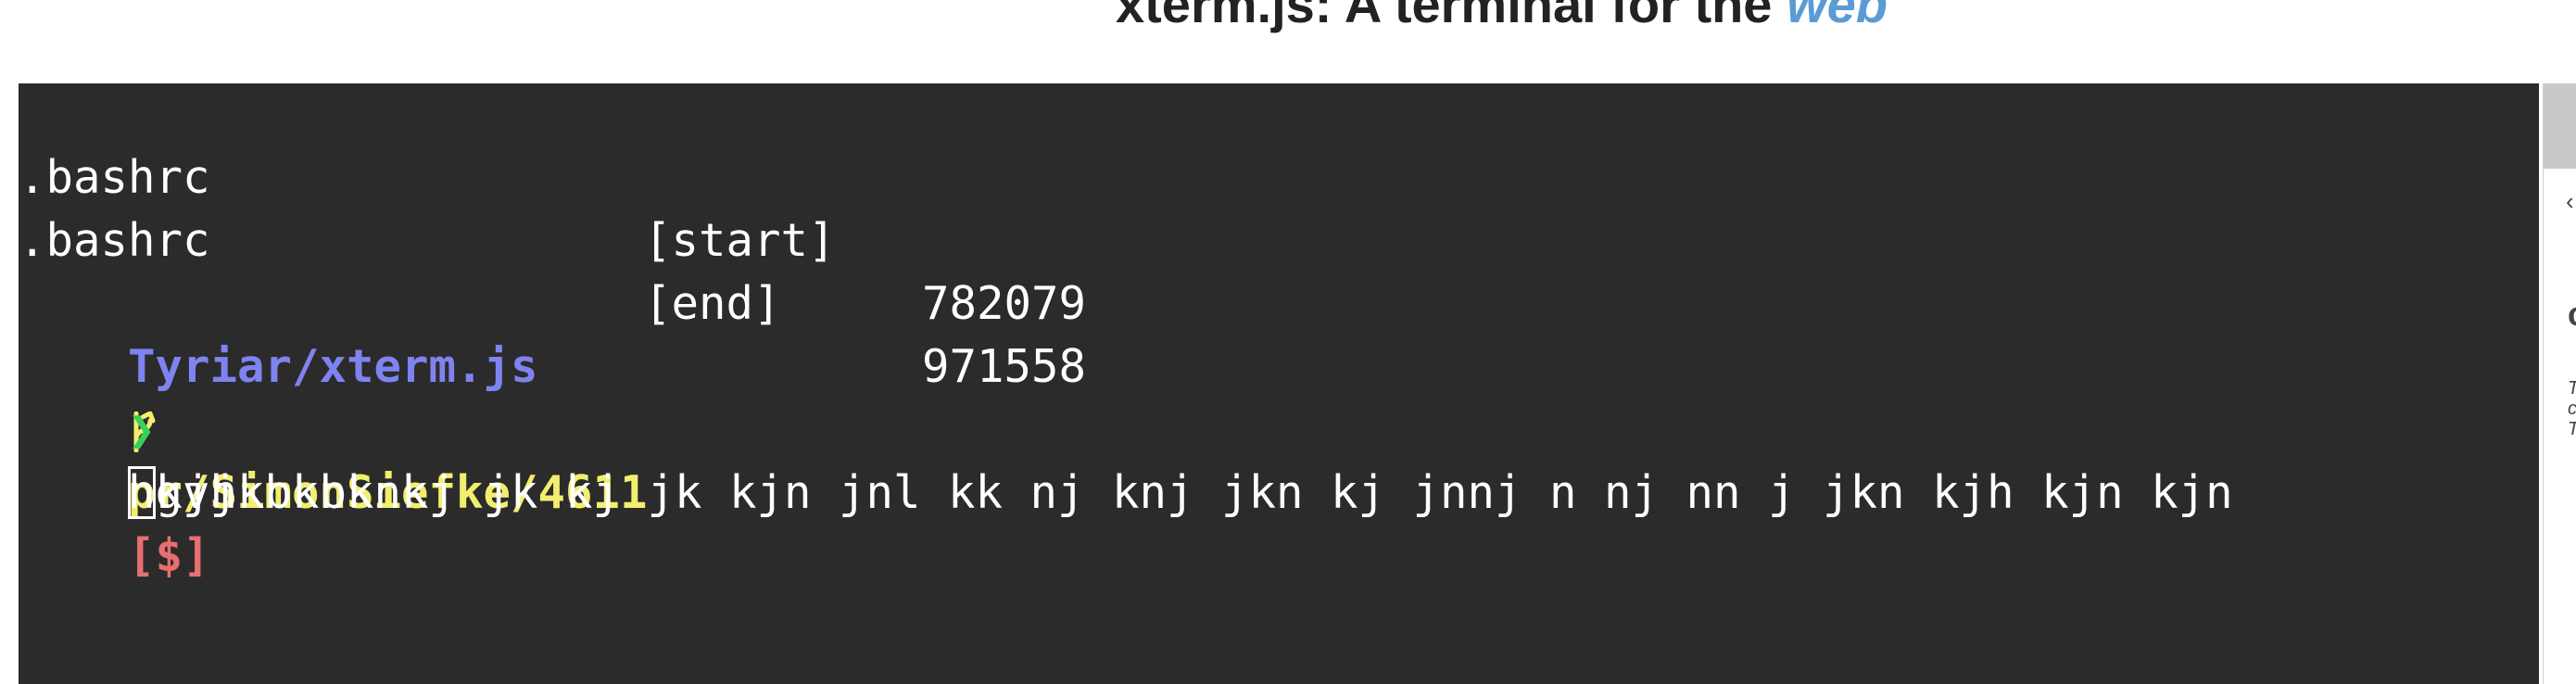  What do you see at coordinates (2559, 384) in the screenshot?
I see `right-panel: ‹ c T c T` at bounding box center [2559, 384].